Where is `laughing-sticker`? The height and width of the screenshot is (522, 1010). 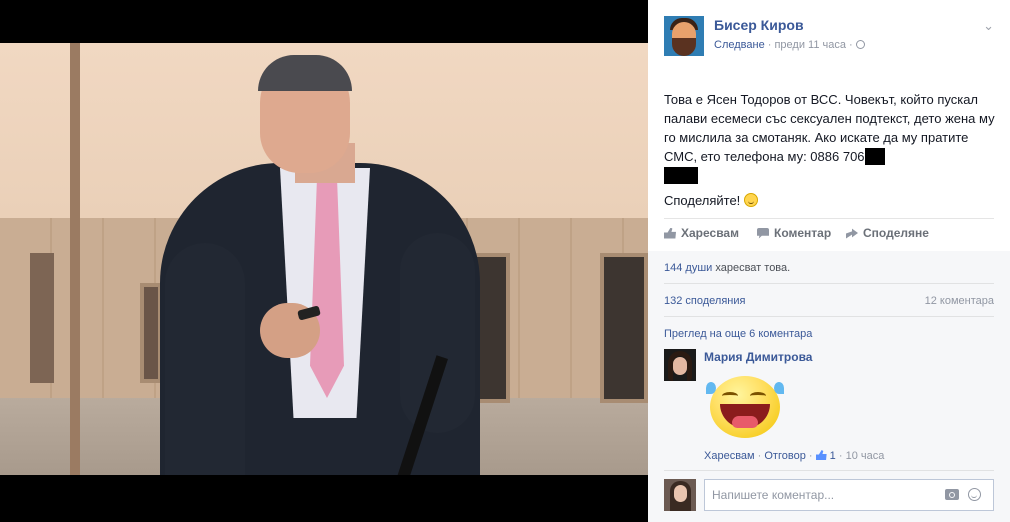 laughing-sticker is located at coordinates (745, 407).